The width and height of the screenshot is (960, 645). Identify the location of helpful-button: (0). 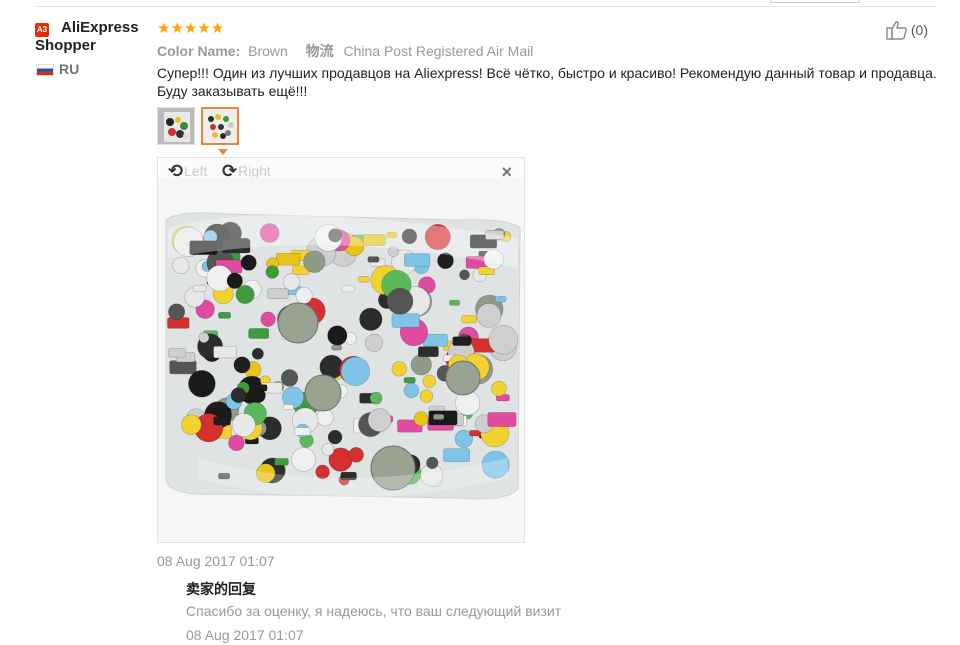
(907, 30).